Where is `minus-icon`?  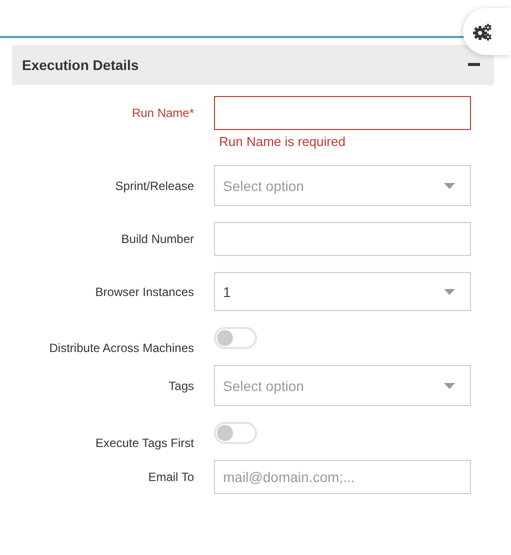 minus-icon is located at coordinates (474, 65).